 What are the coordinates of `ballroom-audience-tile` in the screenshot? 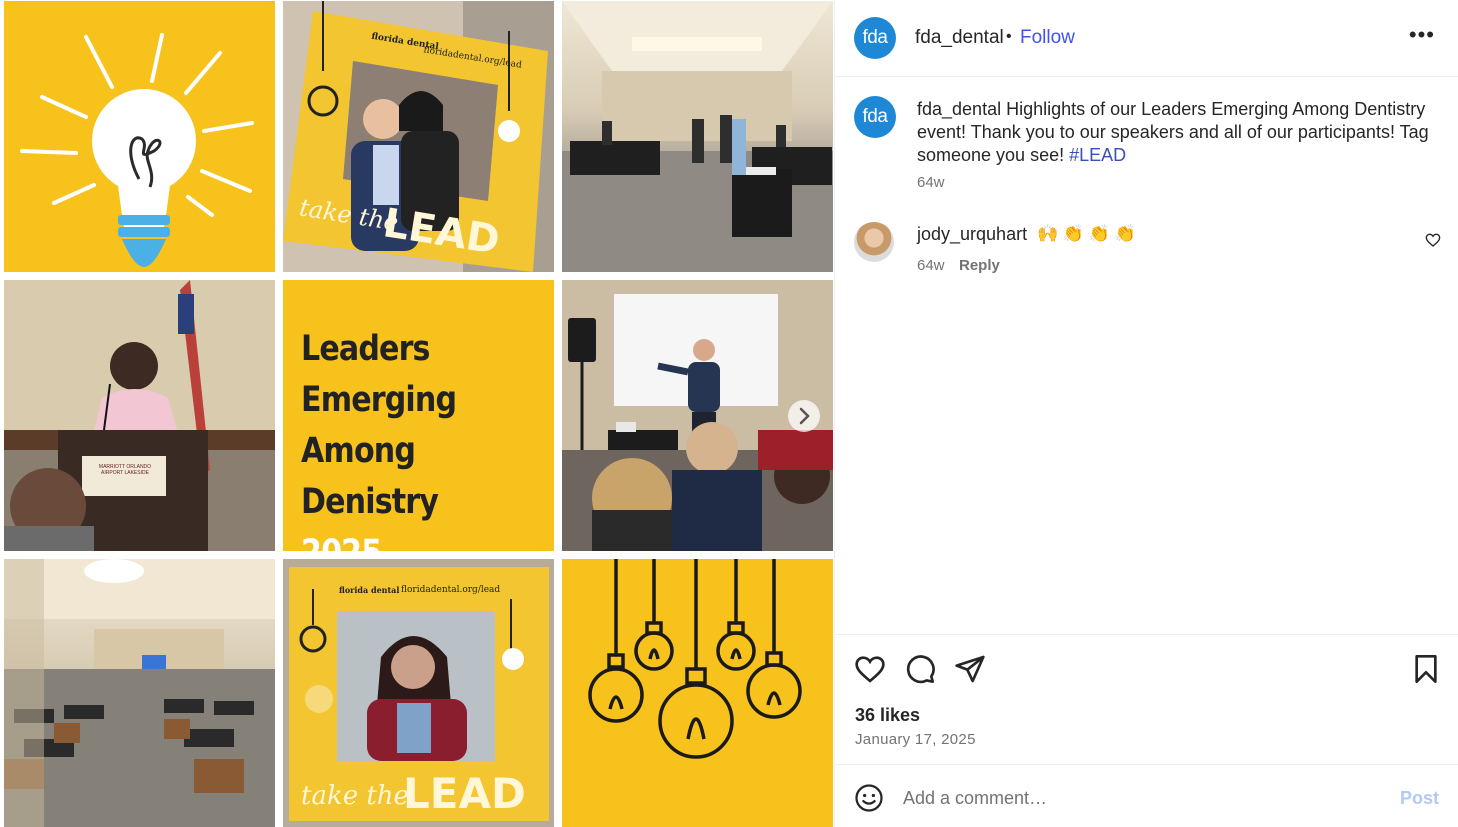 It's located at (139, 693).